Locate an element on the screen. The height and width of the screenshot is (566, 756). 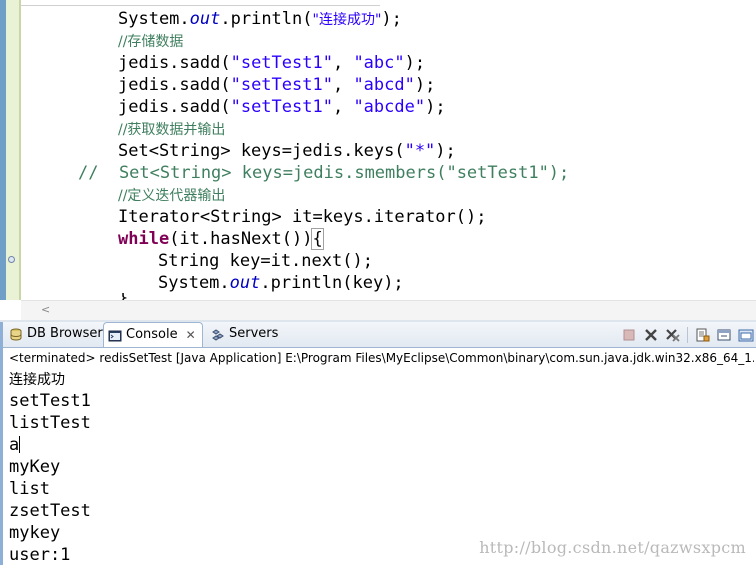
tab-db-browser-label: DB Browser is located at coordinates (65, 333).